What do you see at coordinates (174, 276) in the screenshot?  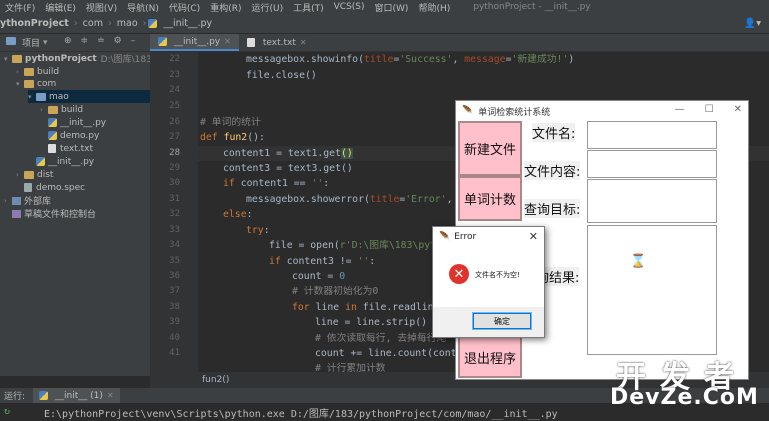 I see `line-number: 36` at bounding box center [174, 276].